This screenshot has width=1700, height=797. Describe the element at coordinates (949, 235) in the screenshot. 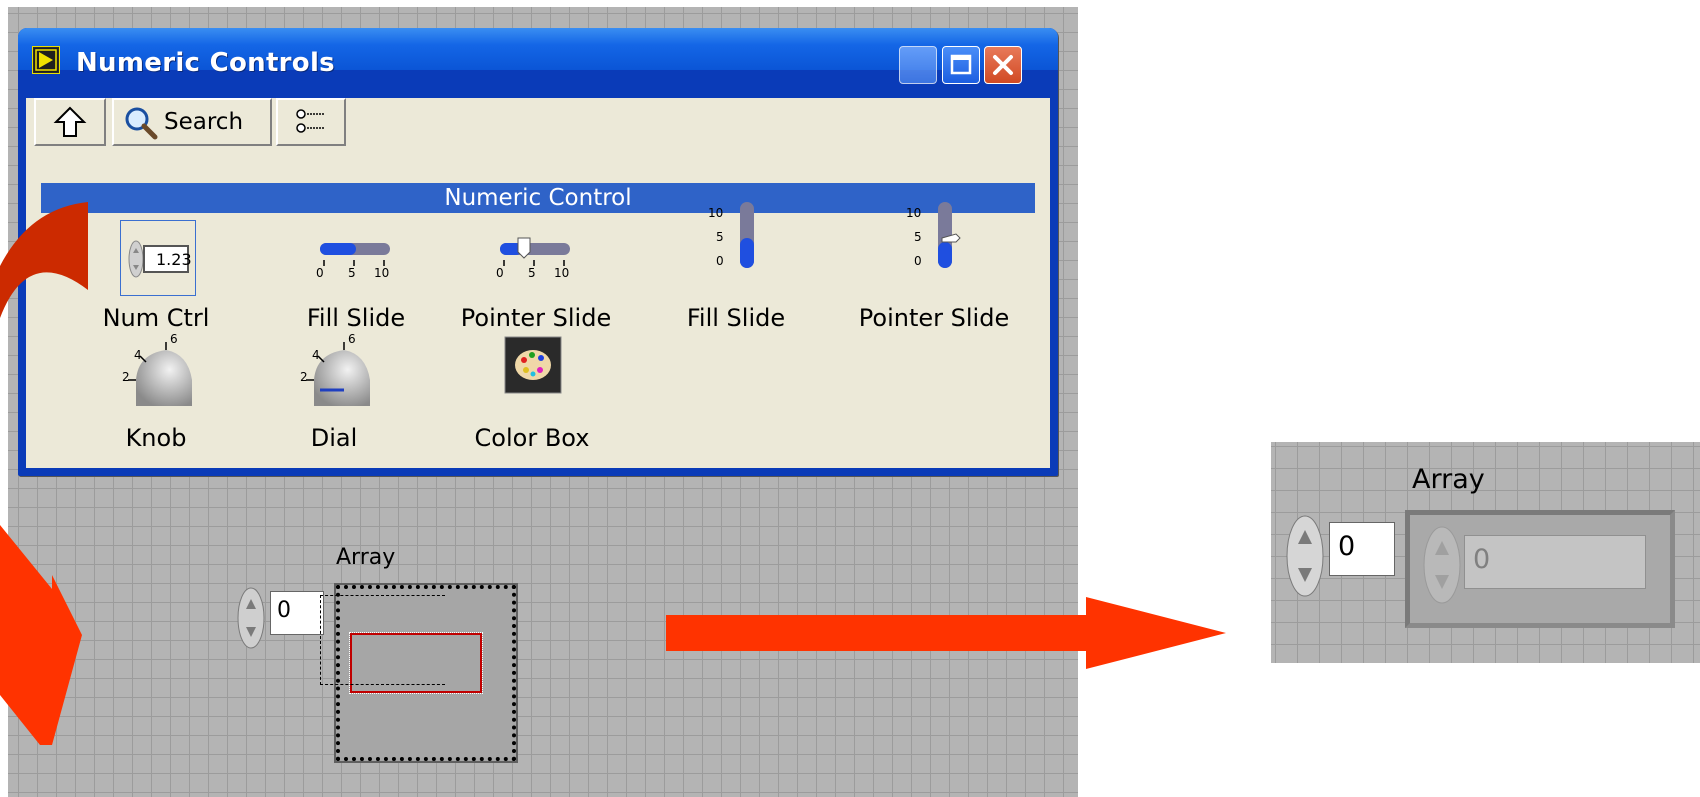

I see `vertical-pointer-slide-icon` at that location.